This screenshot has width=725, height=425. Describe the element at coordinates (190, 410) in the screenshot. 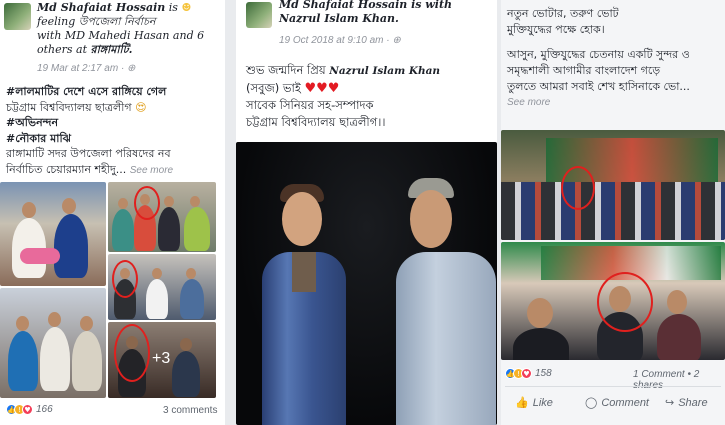

I see `comments-count: 3 comments` at that location.